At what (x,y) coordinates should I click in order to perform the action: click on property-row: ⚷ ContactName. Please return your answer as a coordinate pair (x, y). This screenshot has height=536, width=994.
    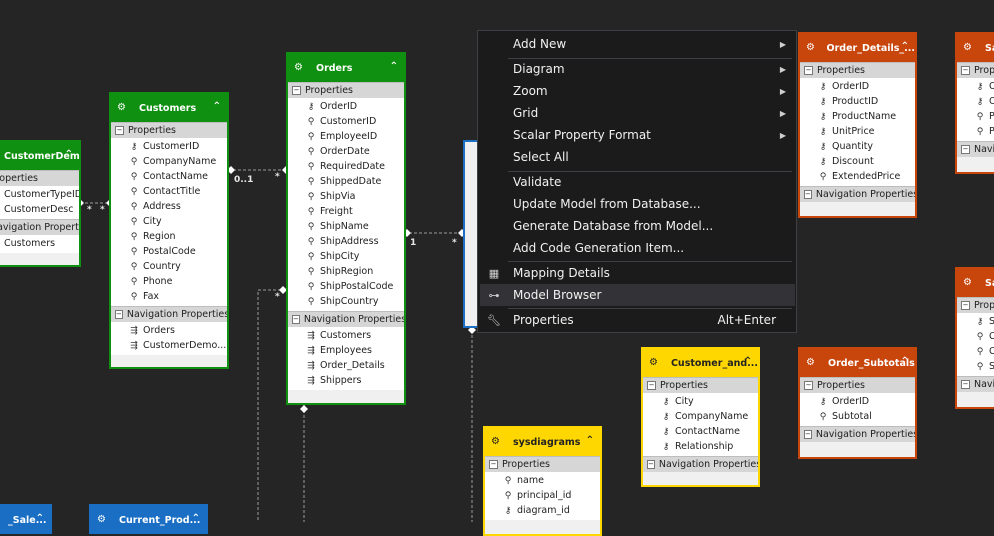
    Looking at the image, I should click on (700, 431).